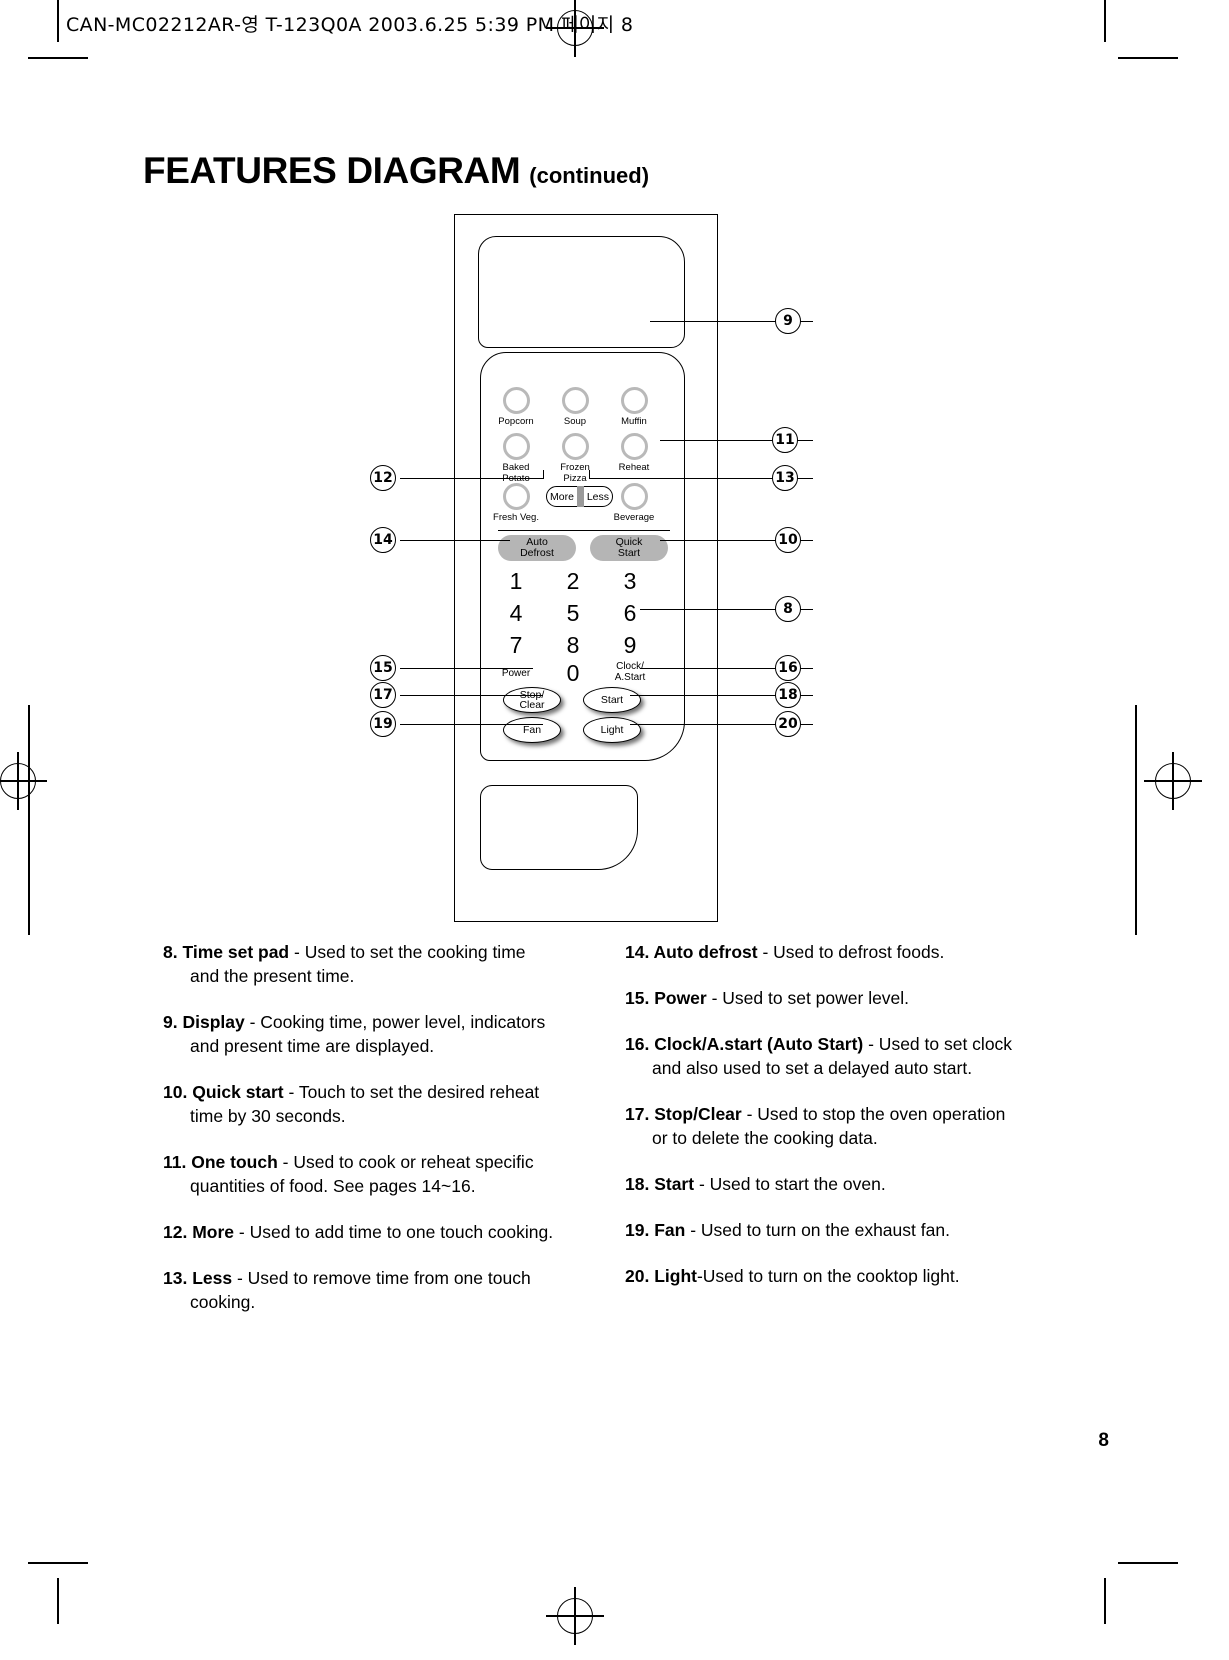 This screenshot has width=1229, height=1660. I want to click on lower-panel-window, so click(559, 827).